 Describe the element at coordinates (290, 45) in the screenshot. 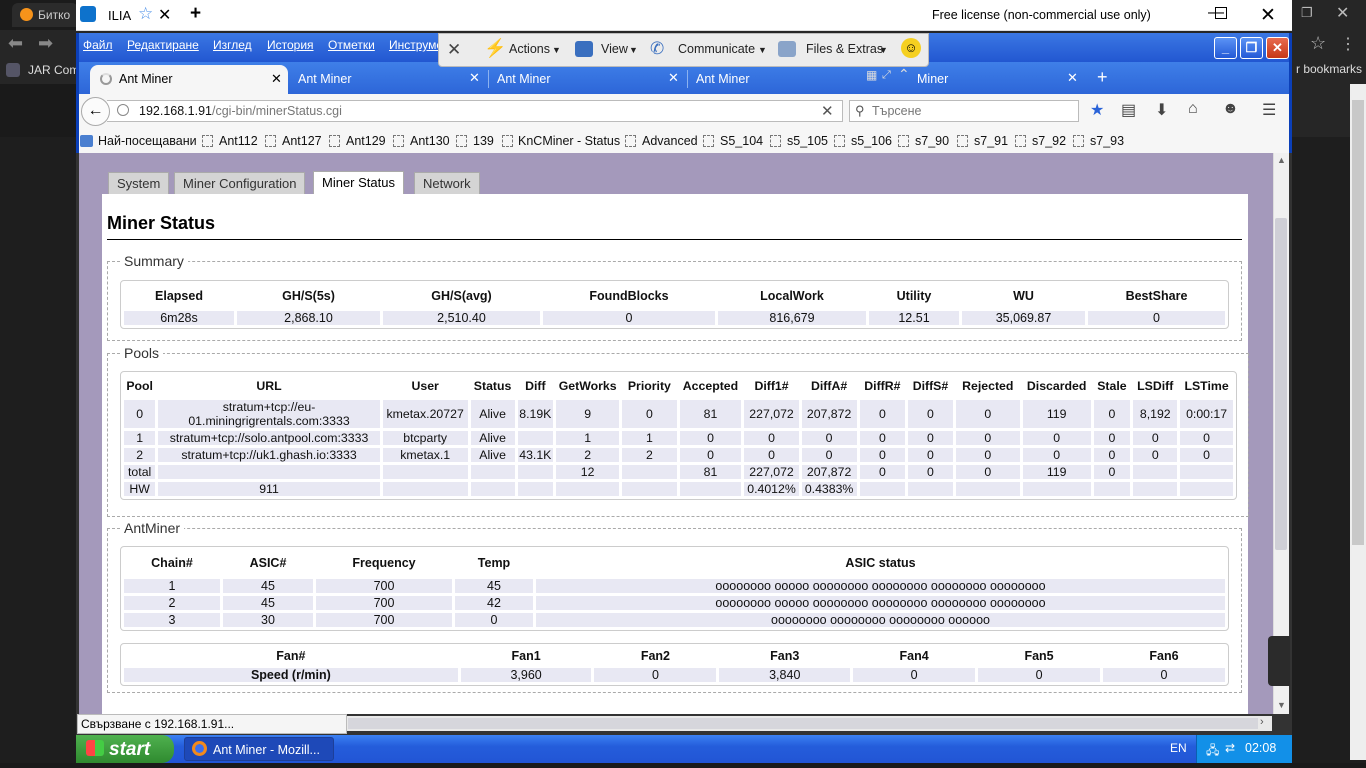

I see `menu-history: История` at that location.